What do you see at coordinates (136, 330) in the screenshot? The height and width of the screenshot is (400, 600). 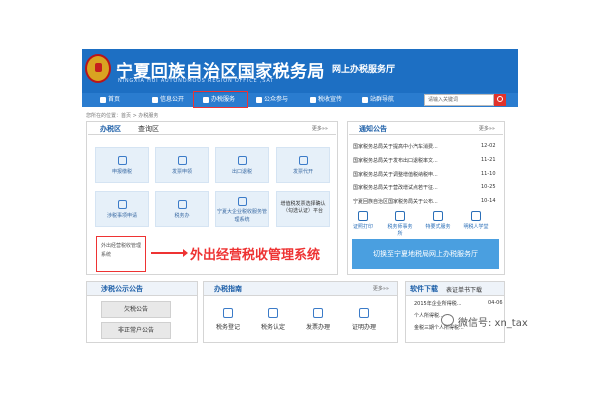 I see `abnormal-notice-button: 非正常户公告` at bounding box center [136, 330].